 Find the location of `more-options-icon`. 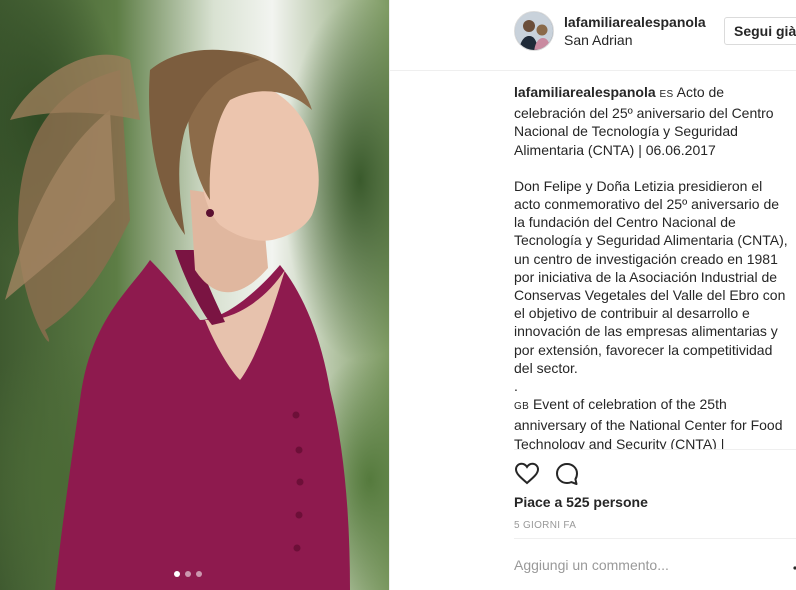

more-options-icon is located at coordinates (794, 568).